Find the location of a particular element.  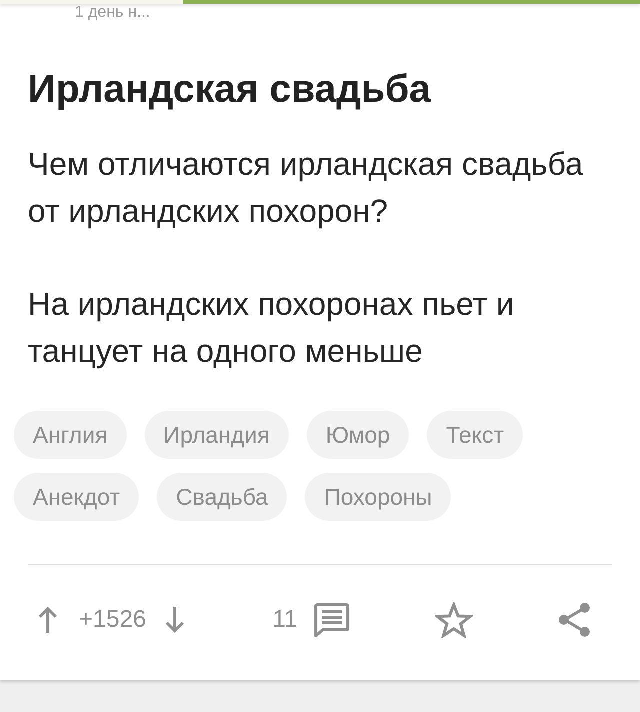

tag-chip: Юмор is located at coordinates (358, 435).